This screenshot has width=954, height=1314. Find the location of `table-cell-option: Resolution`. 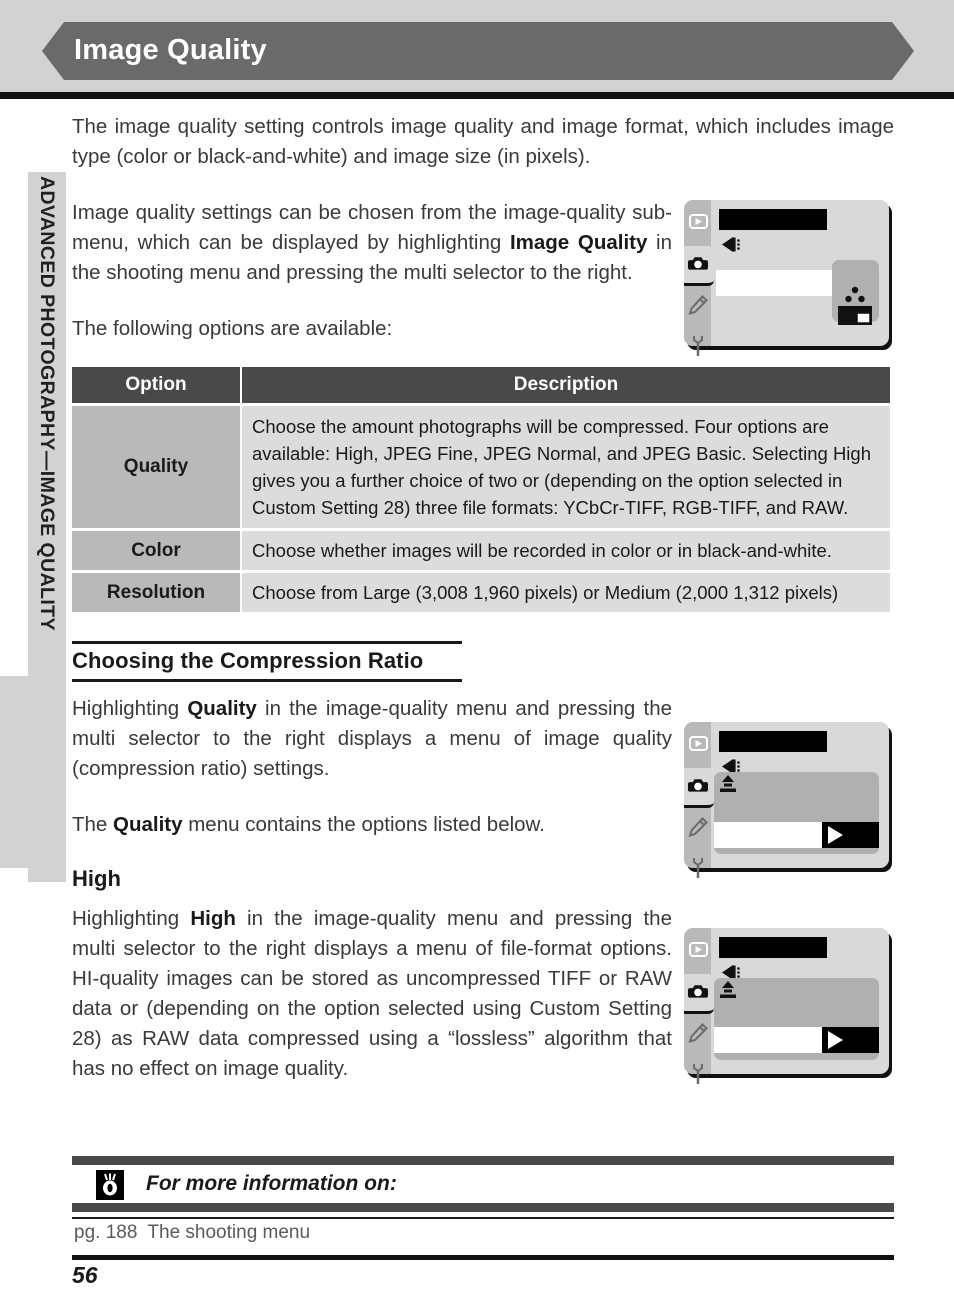

table-cell-option: Resolution is located at coordinates (156, 592).